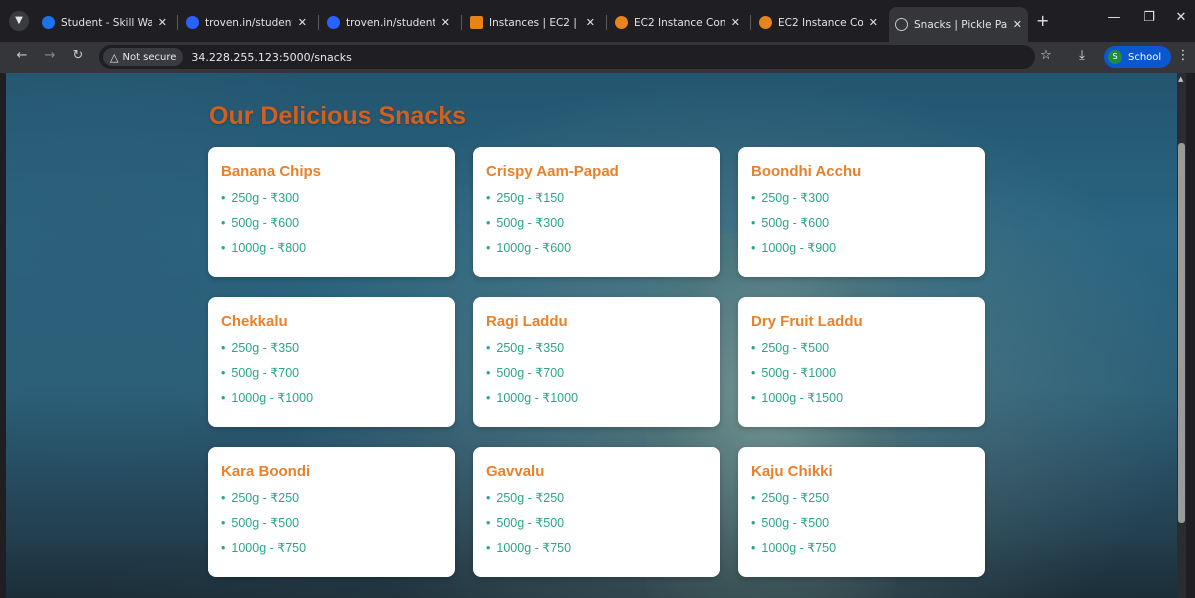 This screenshot has height=598, width=1195. I want to click on tab-snacks-active: Snacks | Pickle Parad ✕, so click(958, 24).